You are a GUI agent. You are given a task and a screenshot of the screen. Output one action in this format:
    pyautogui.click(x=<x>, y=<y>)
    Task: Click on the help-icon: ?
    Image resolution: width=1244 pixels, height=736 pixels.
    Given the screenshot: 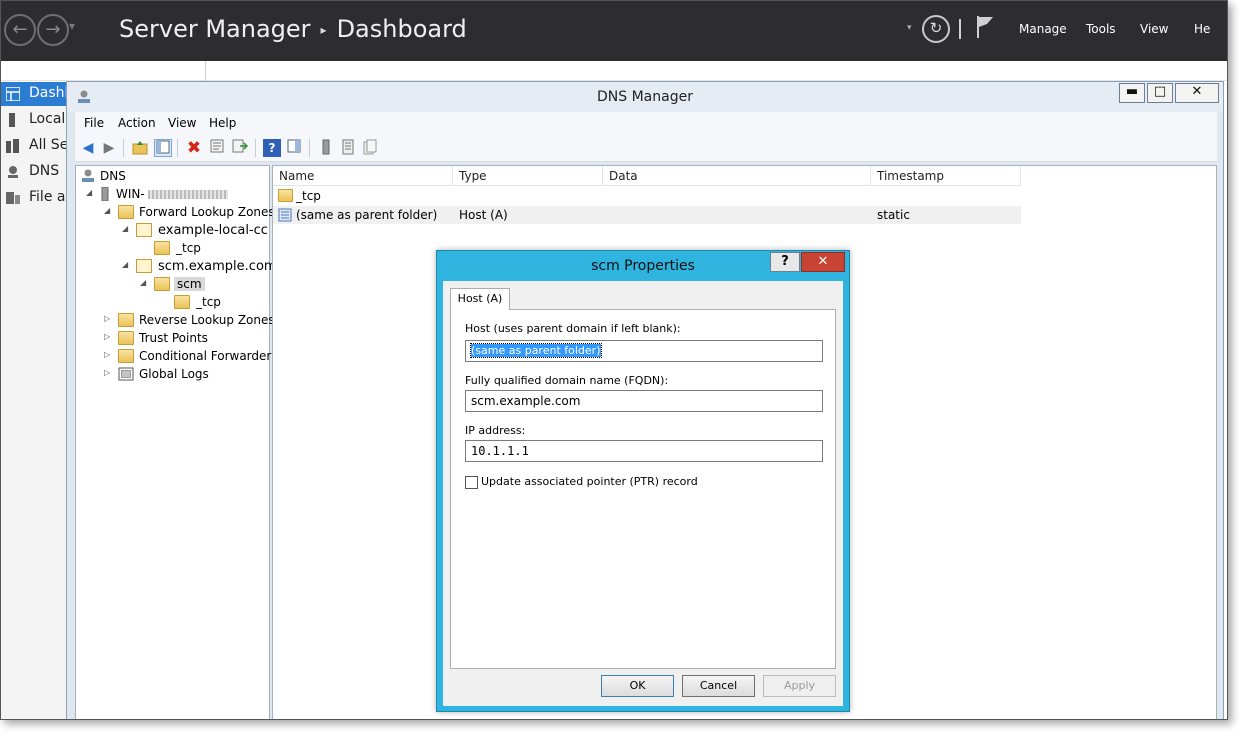 What is the action you would take?
    pyautogui.click(x=272, y=148)
    